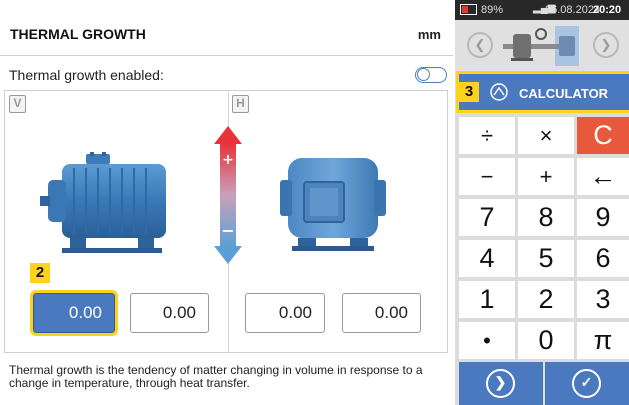 The image size is (629, 405). I want to click on backspace-key: ←, so click(603, 176).